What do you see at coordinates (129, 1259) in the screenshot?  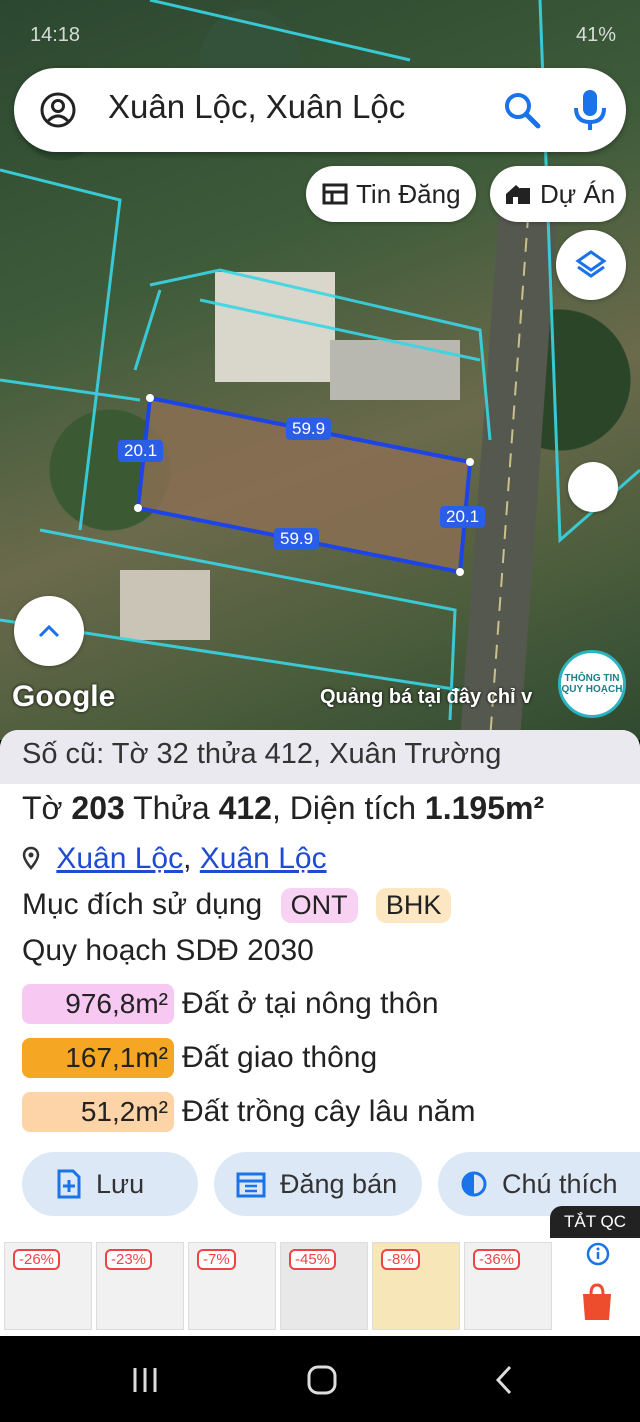 I see `ad-discount: -23%` at bounding box center [129, 1259].